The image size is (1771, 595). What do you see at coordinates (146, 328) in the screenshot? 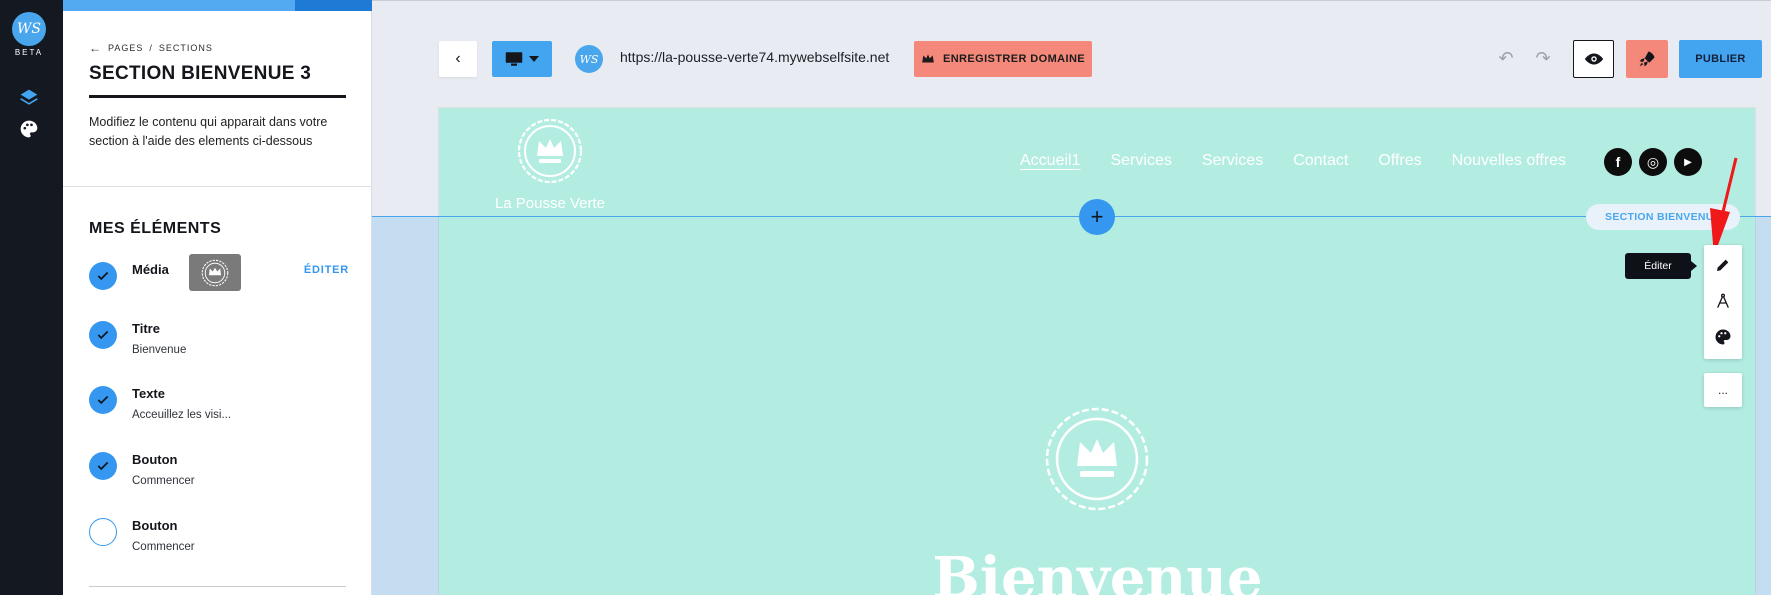
I see `element-name: Titre` at bounding box center [146, 328].